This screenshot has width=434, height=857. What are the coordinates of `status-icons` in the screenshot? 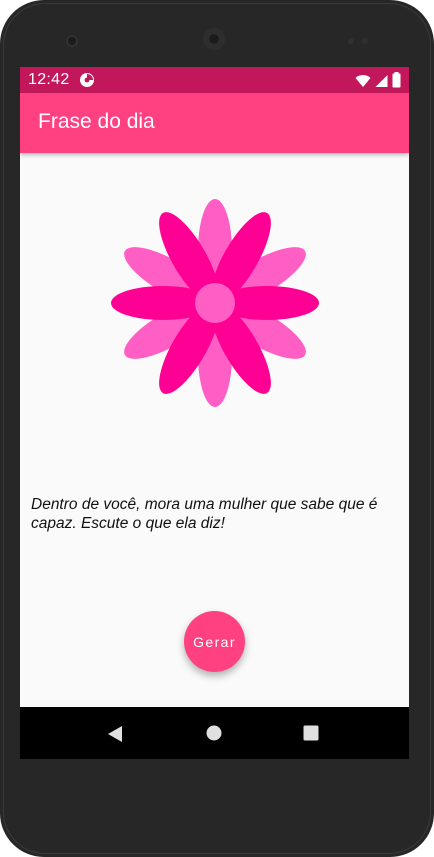 It's located at (378, 82).